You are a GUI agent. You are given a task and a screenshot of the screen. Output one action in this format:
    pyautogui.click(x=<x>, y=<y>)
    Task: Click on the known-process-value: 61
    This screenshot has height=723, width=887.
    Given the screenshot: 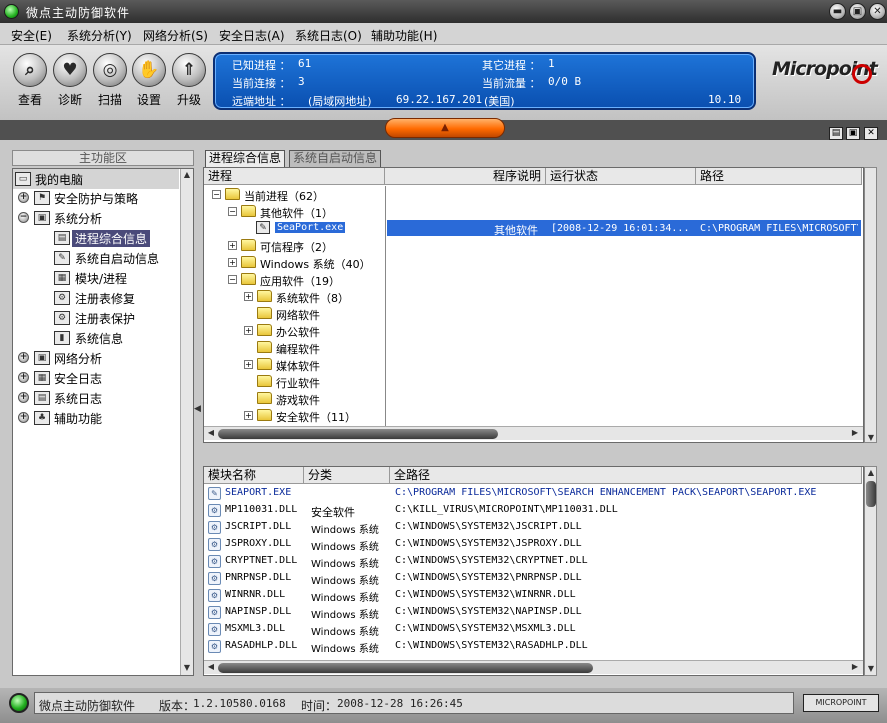 What is the action you would take?
    pyautogui.click(x=305, y=63)
    